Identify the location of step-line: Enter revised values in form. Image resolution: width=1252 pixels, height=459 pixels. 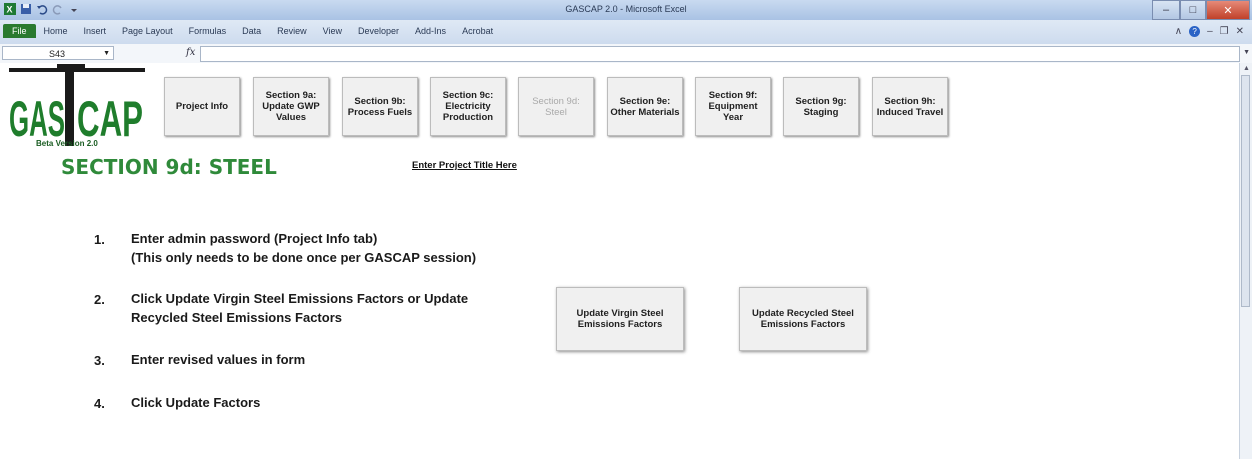
(218, 359).